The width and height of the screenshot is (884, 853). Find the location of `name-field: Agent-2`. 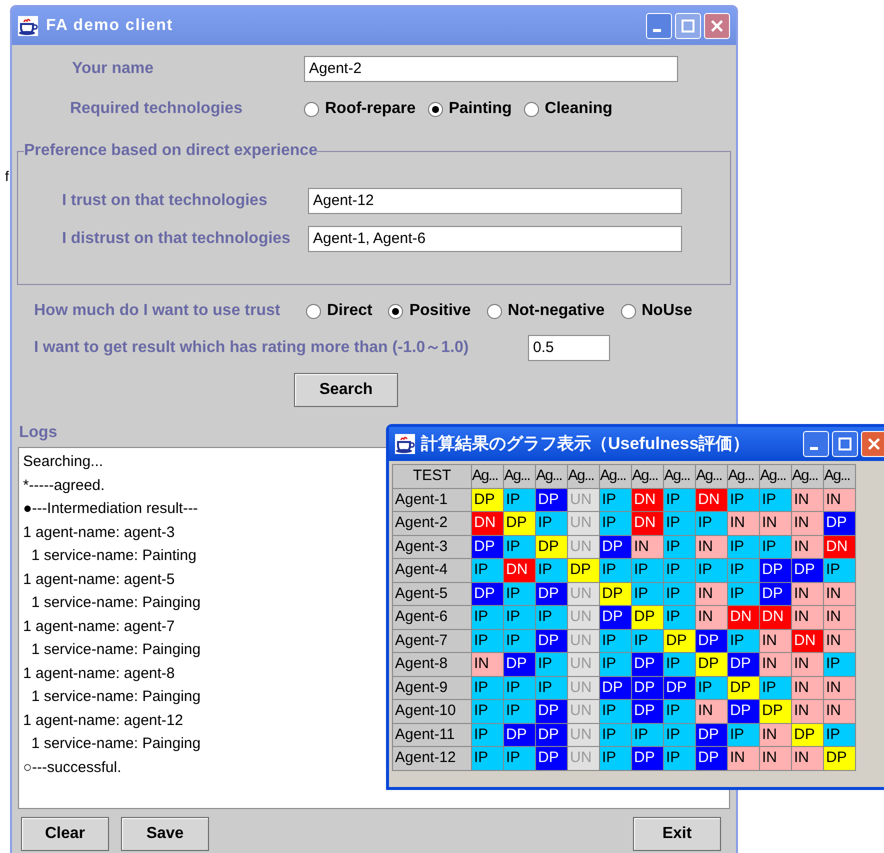

name-field: Agent-2 is located at coordinates (491, 69).